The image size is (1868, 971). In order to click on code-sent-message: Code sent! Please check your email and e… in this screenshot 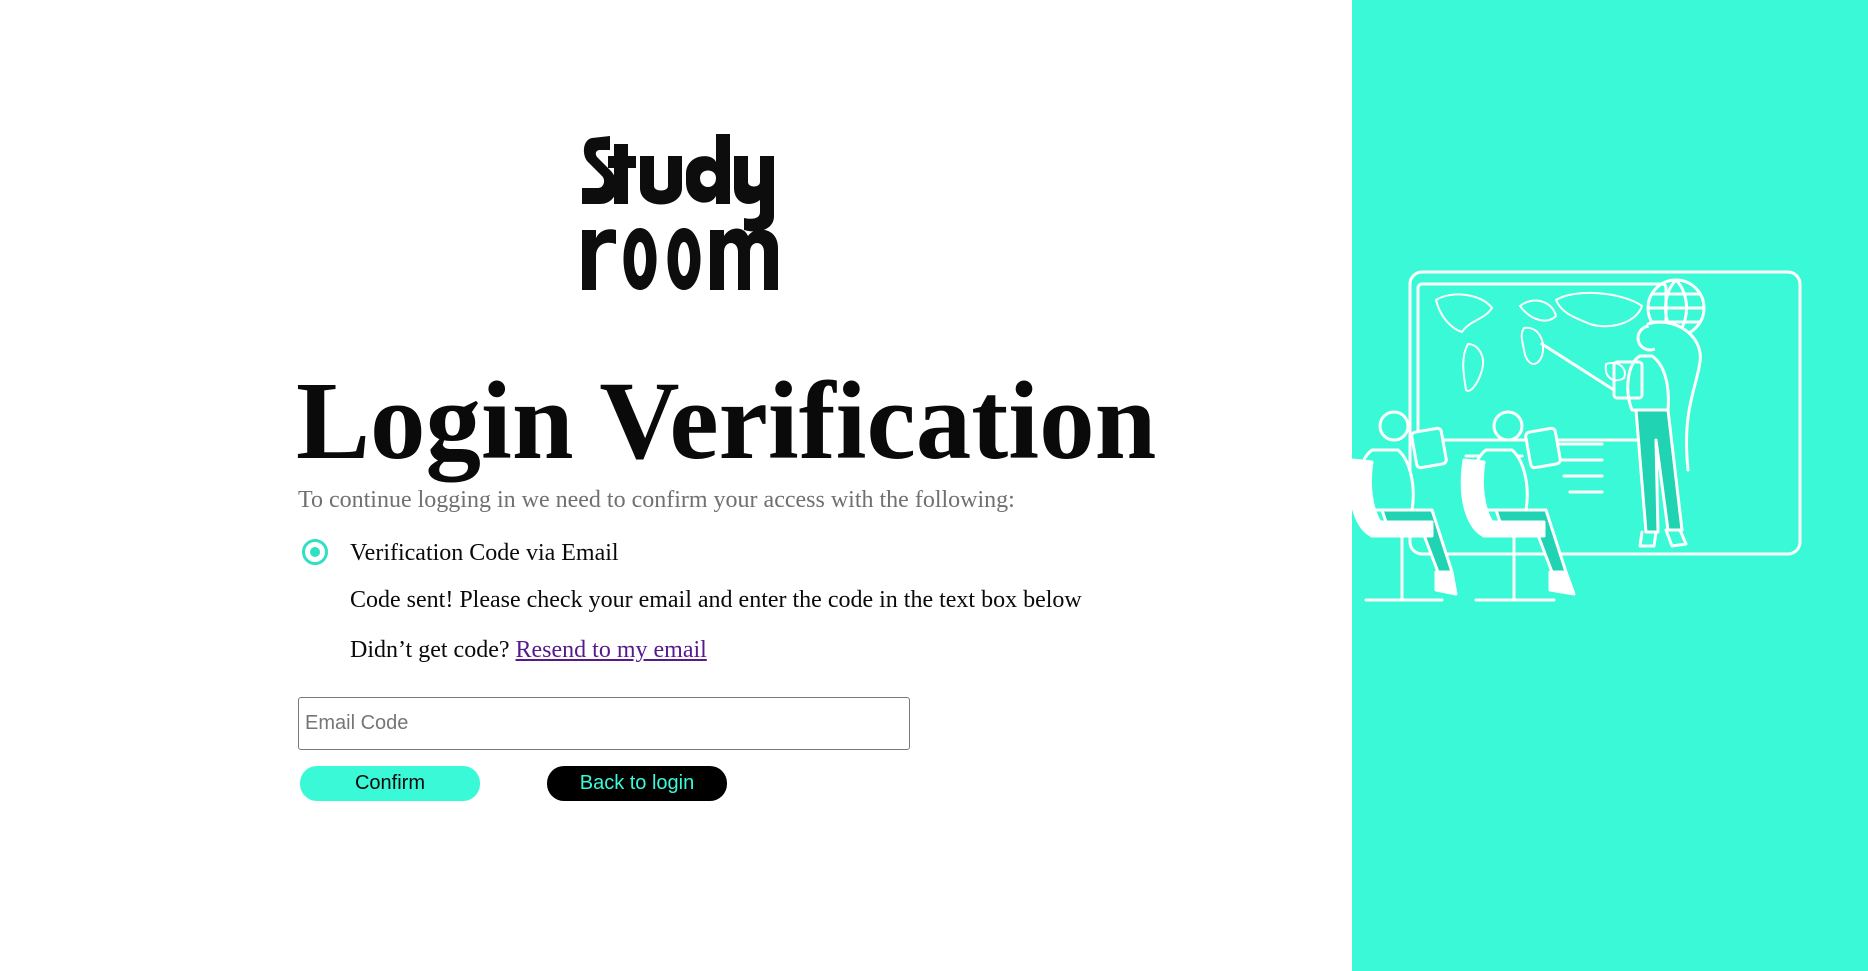, I will do `click(716, 600)`.